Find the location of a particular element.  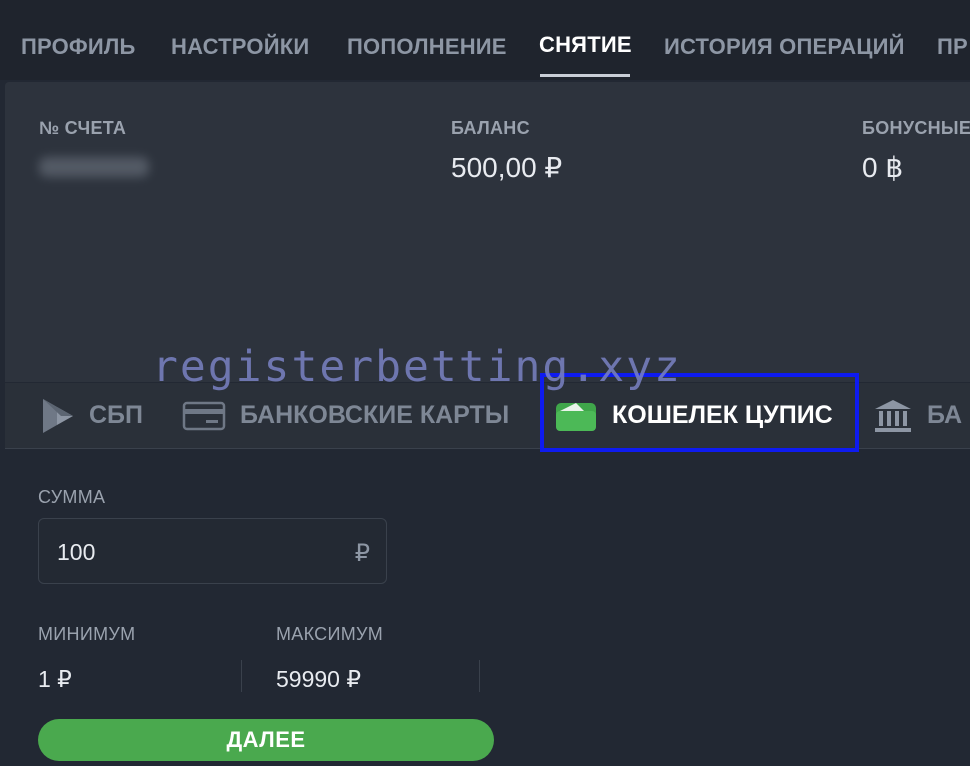

limits-divider is located at coordinates (241, 676).